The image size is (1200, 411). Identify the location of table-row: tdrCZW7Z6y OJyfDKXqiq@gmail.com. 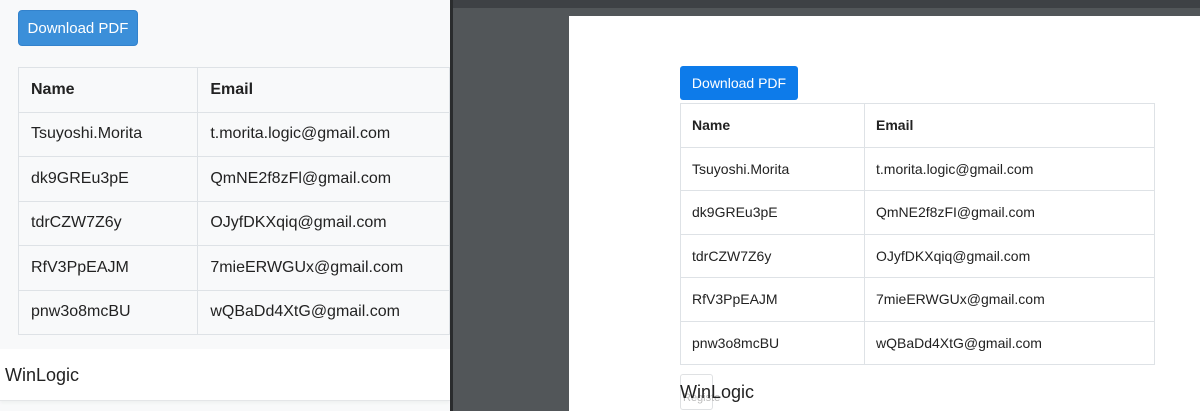
(233, 223).